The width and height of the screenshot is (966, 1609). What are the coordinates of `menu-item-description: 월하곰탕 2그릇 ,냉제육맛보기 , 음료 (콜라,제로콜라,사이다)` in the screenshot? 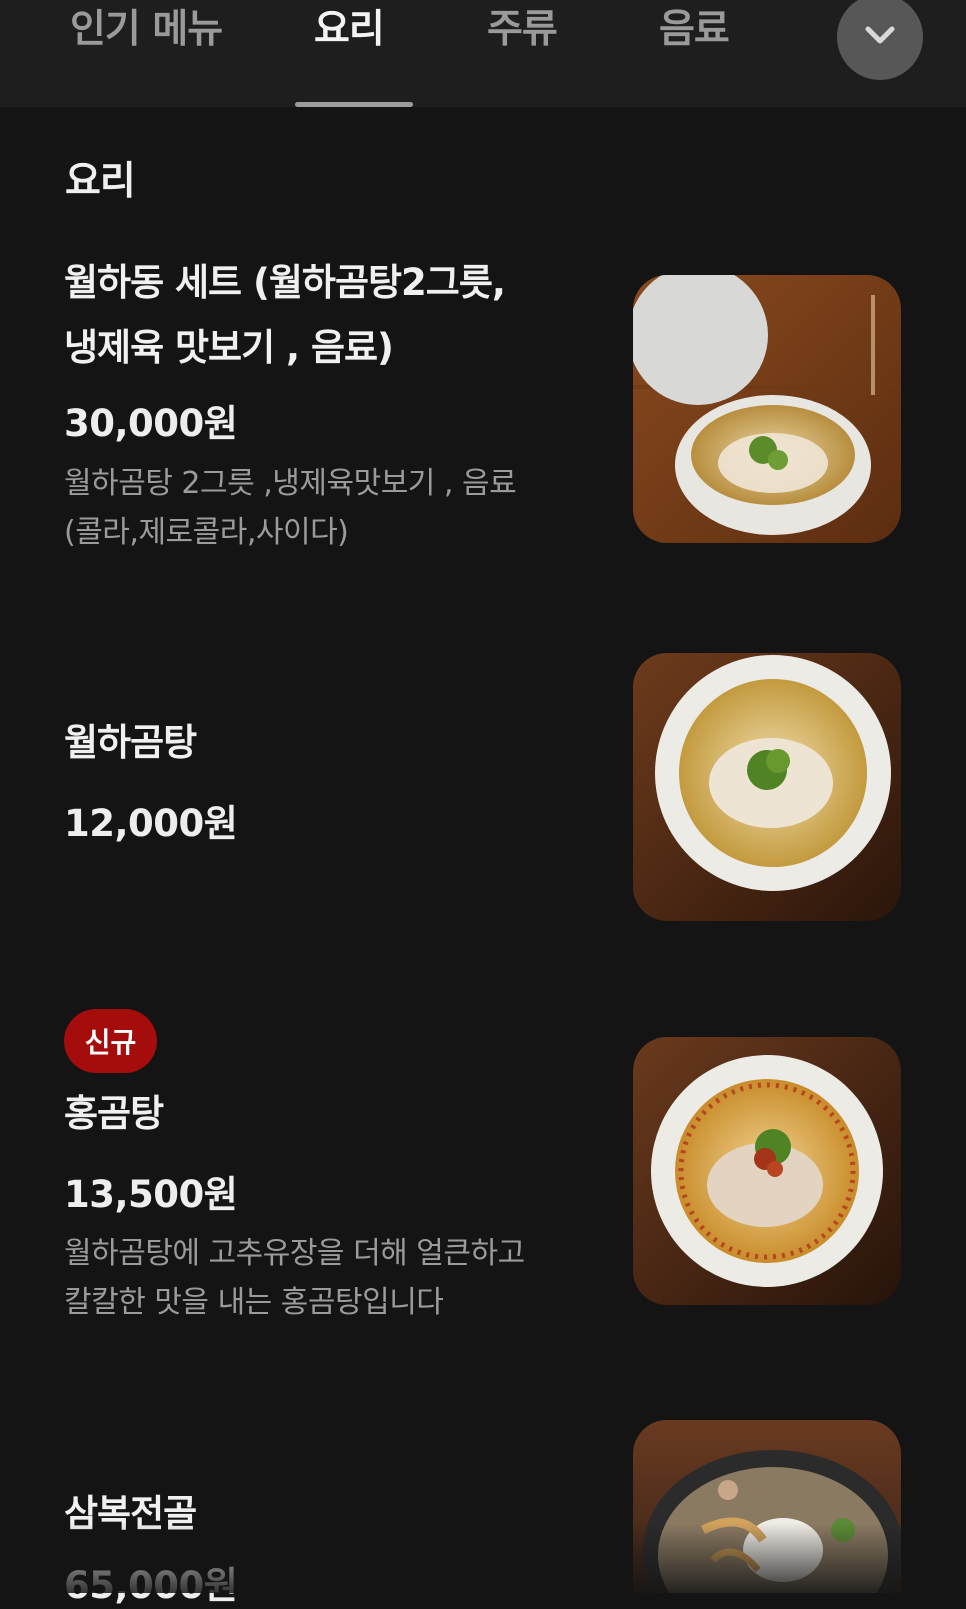 It's located at (290, 508).